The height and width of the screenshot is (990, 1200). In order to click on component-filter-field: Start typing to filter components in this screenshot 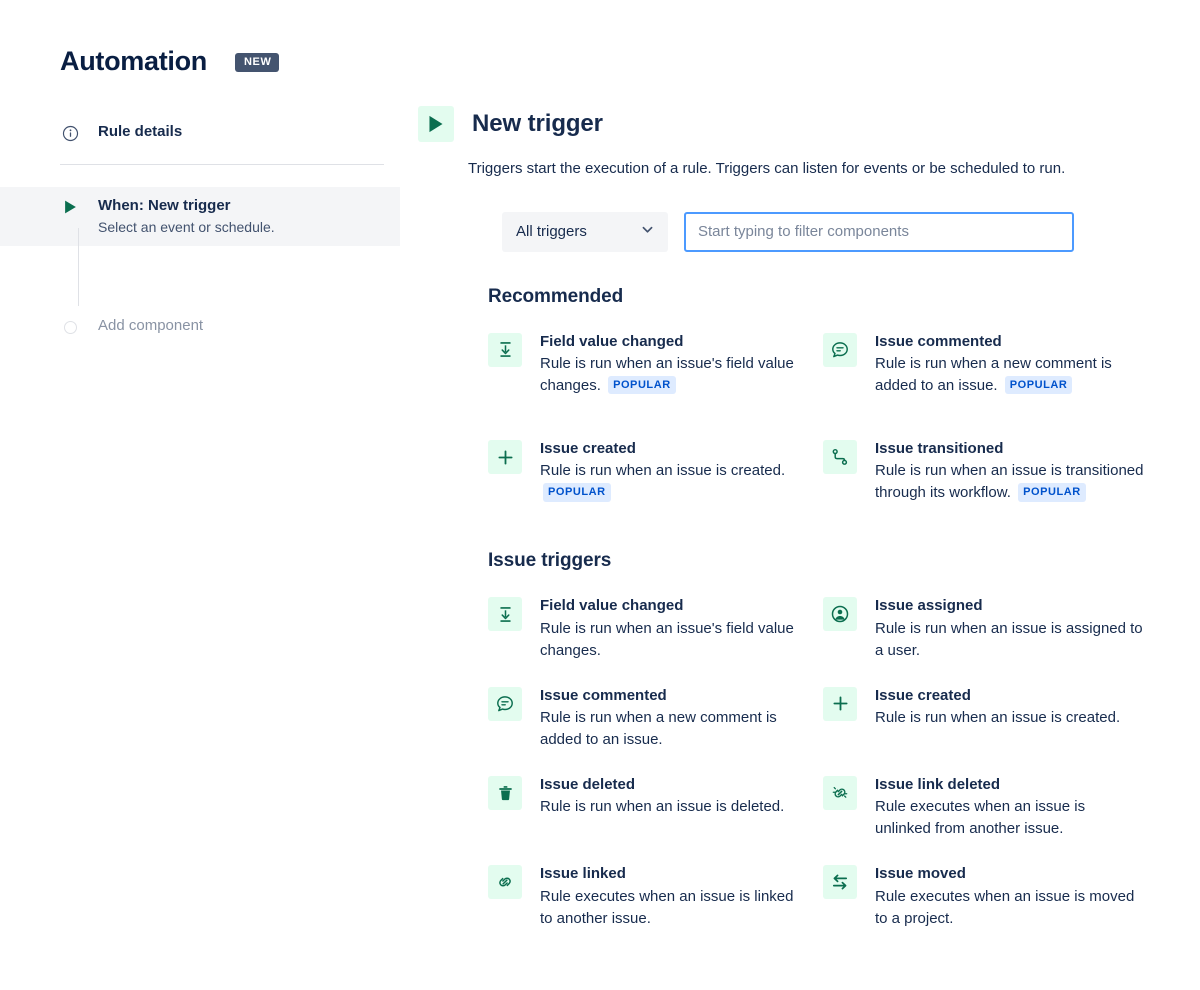, I will do `click(879, 231)`.